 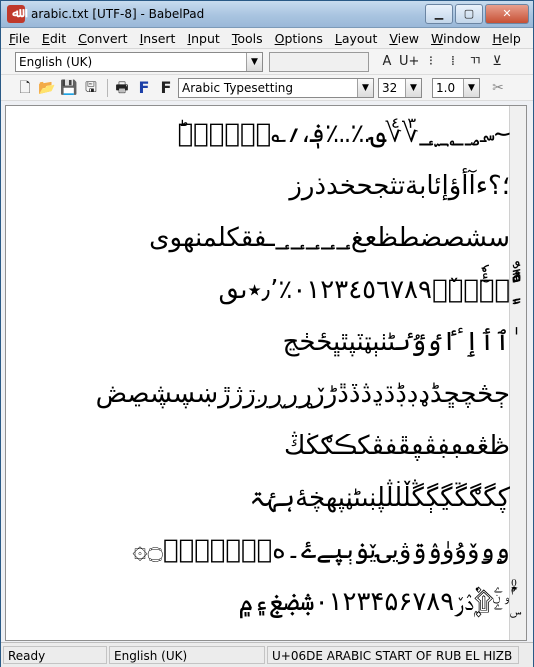 What do you see at coordinates (139, 61) in the screenshot?
I see `language-select: English (UK) ▼` at bounding box center [139, 61].